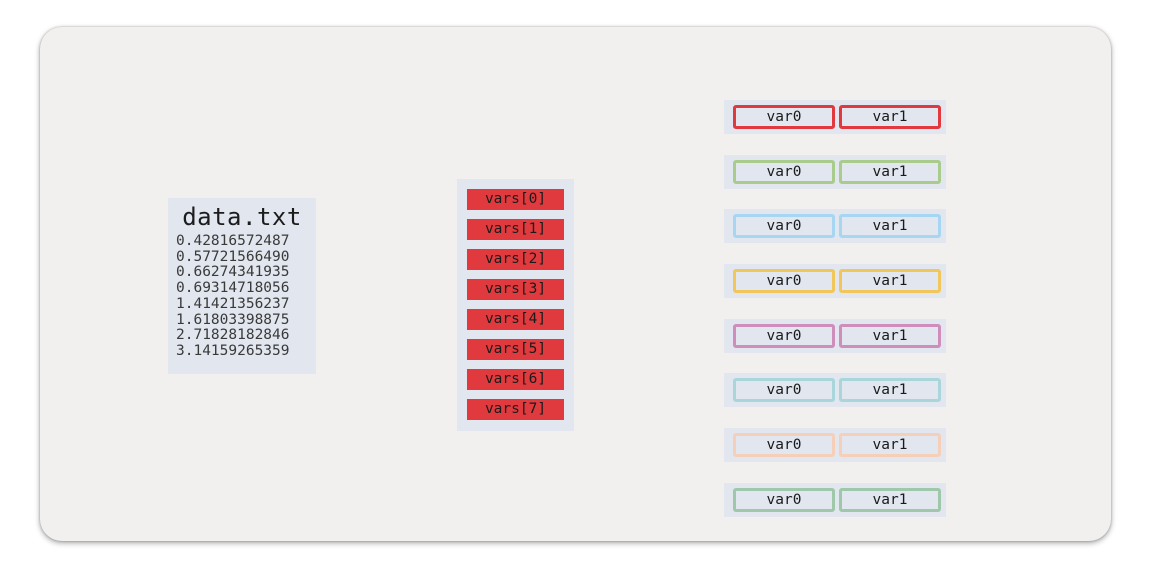  I want to click on file-line: 0.57721566490, so click(233, 256).